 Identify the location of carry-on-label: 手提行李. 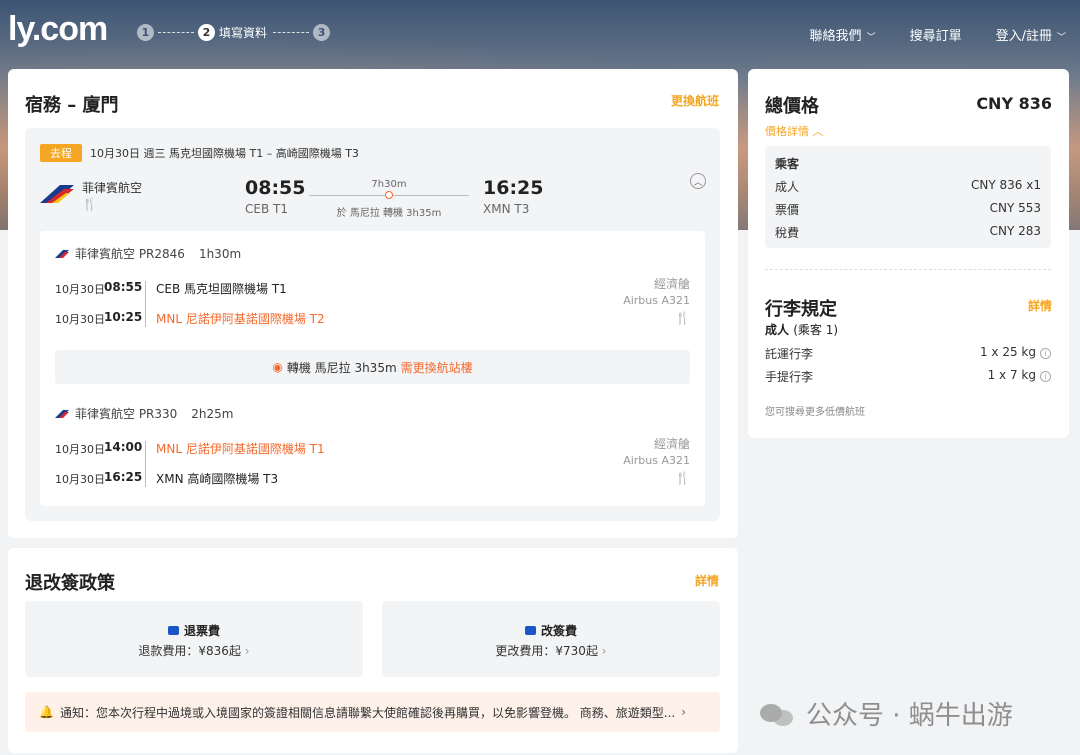
(789, 377).